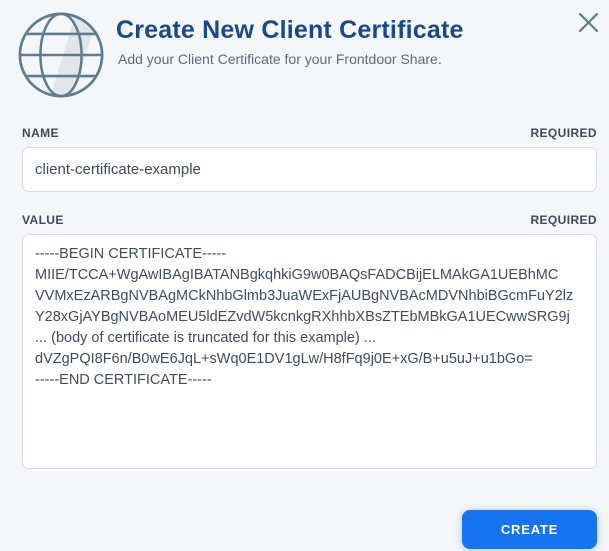  What do you see at coordinates (43, 220) in the screenshot?
I see `value-label: VALUE` at bounding box center [43, 220].